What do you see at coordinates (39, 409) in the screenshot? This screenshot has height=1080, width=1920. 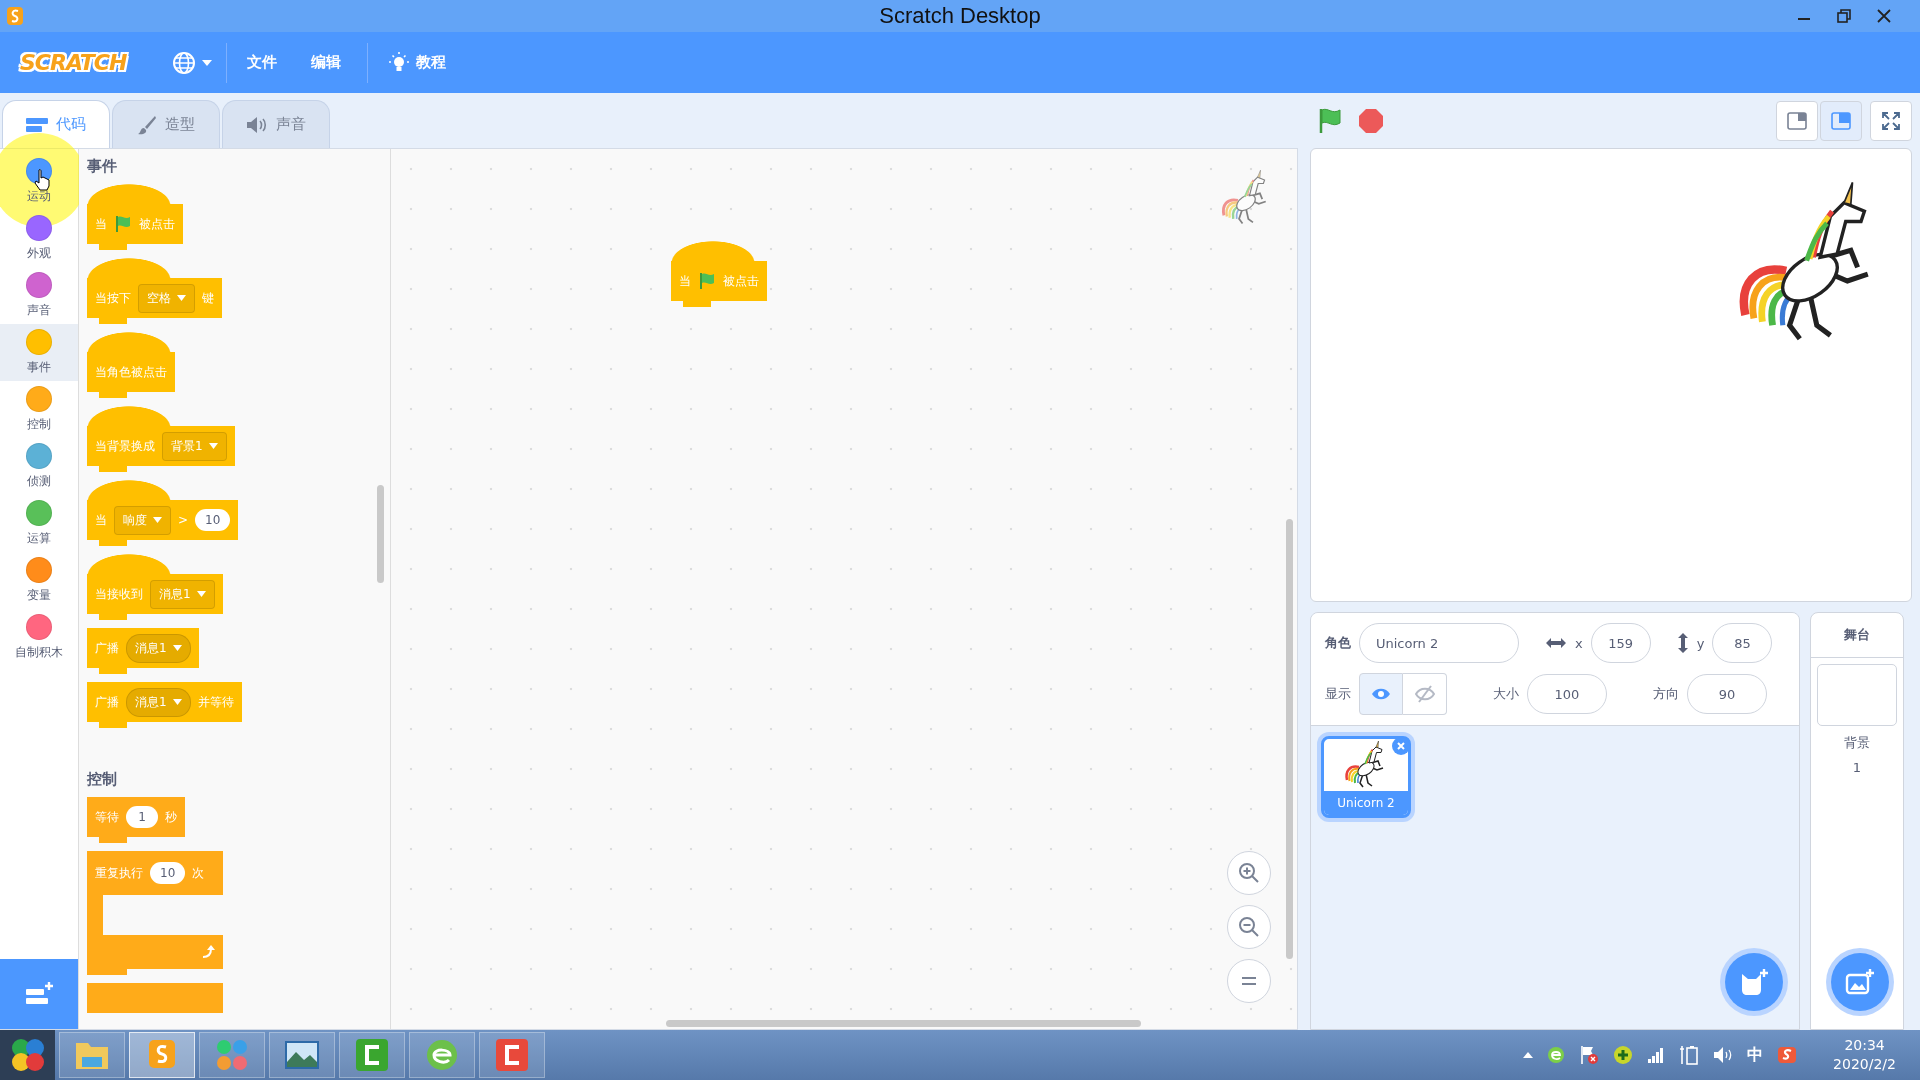 I see `category-button: 控制` at bounding box center [39, 409].